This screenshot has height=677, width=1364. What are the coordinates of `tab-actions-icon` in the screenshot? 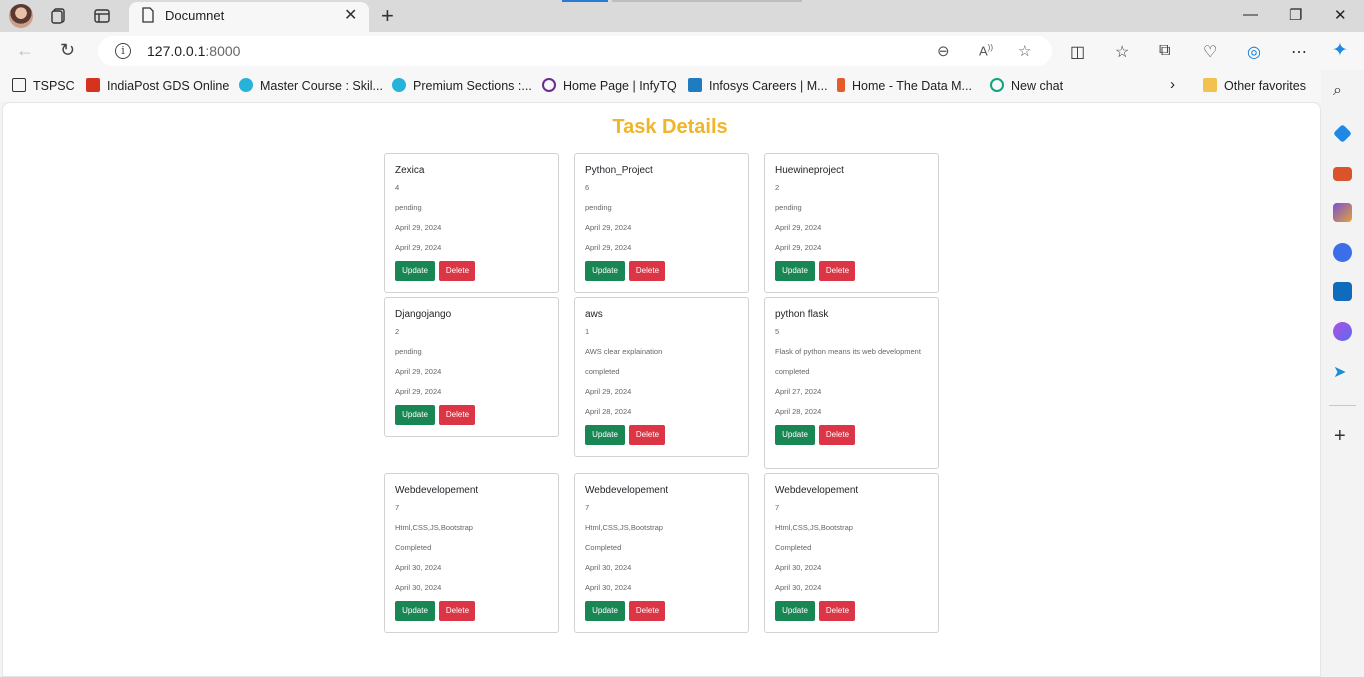 It's located at (102, 16).